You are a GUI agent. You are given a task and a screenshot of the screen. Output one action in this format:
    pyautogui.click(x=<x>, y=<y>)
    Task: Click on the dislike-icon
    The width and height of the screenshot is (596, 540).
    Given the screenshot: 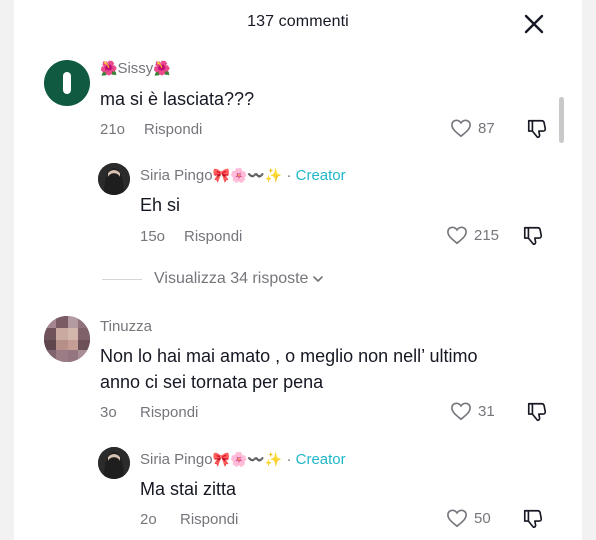 What is the action you would take?
    pyautogui.click(x=533, y=521)
    